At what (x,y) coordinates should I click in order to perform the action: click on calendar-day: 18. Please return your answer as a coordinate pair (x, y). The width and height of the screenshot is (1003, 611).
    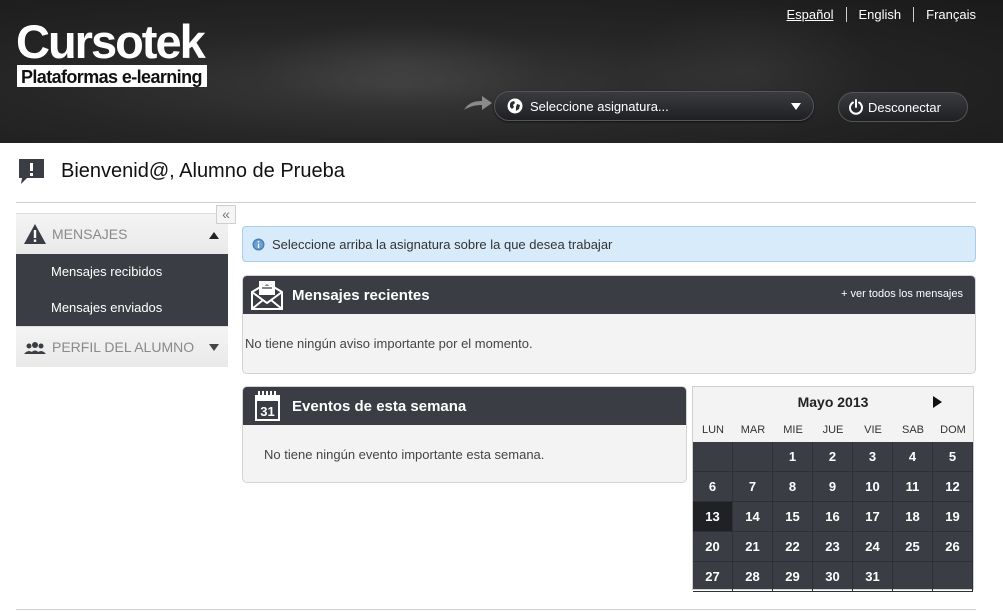
    Looking at the image, I should click on (913, 517).